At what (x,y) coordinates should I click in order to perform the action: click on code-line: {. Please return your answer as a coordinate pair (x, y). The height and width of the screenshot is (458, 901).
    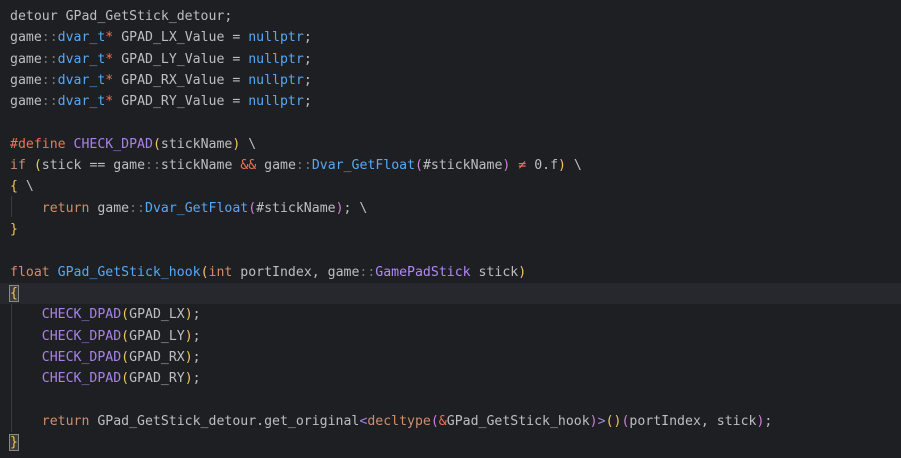
    Looking at the image, I should click on (450, 293).